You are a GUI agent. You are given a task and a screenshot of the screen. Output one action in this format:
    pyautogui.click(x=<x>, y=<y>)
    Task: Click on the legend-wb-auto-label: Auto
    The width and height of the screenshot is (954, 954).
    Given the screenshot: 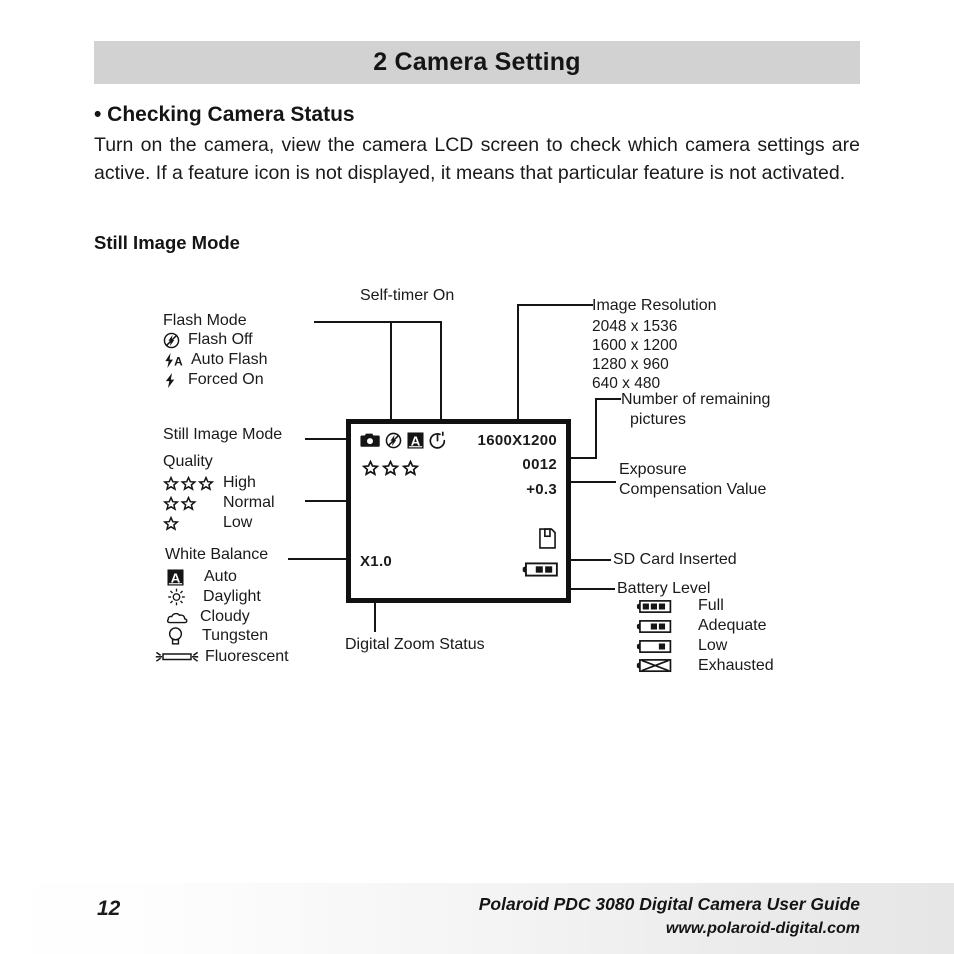 What is the action you would take?
    pyautogui.click(x=220, y=576)
    